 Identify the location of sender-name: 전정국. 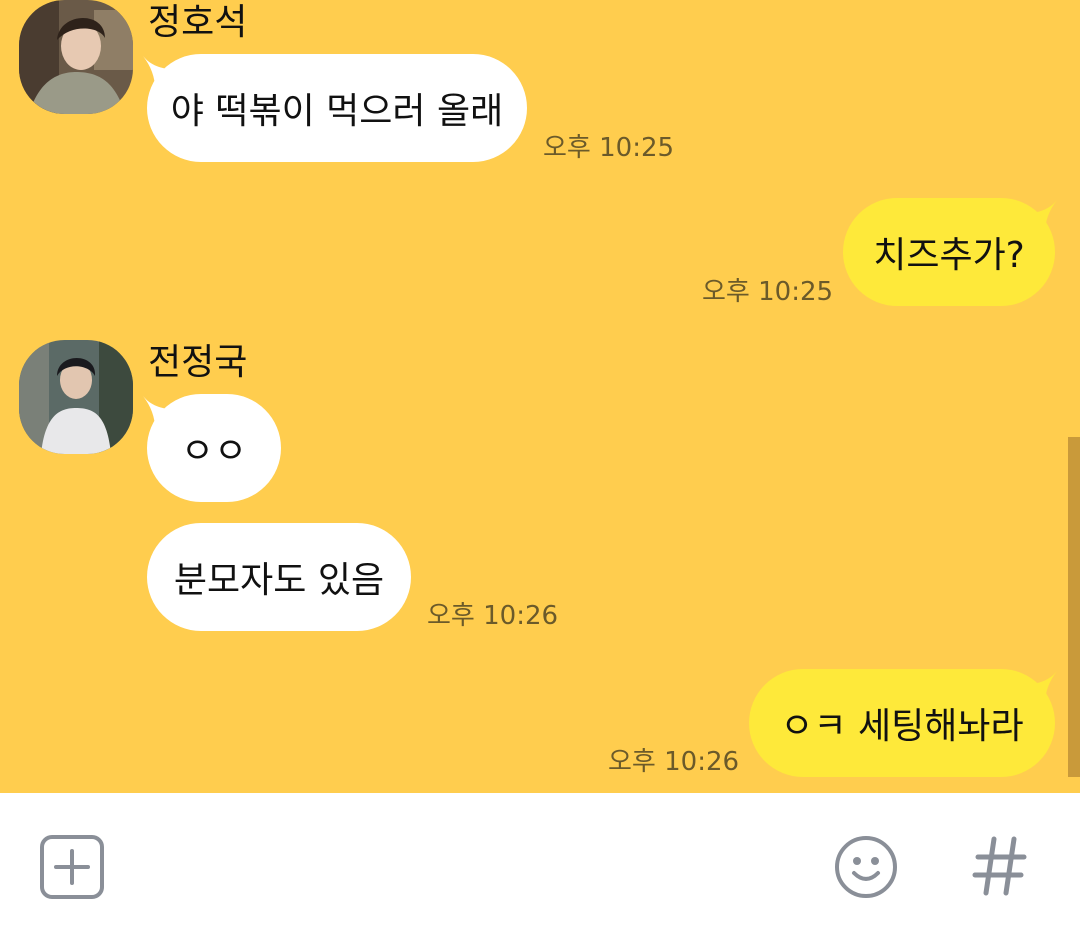
(198, 362).